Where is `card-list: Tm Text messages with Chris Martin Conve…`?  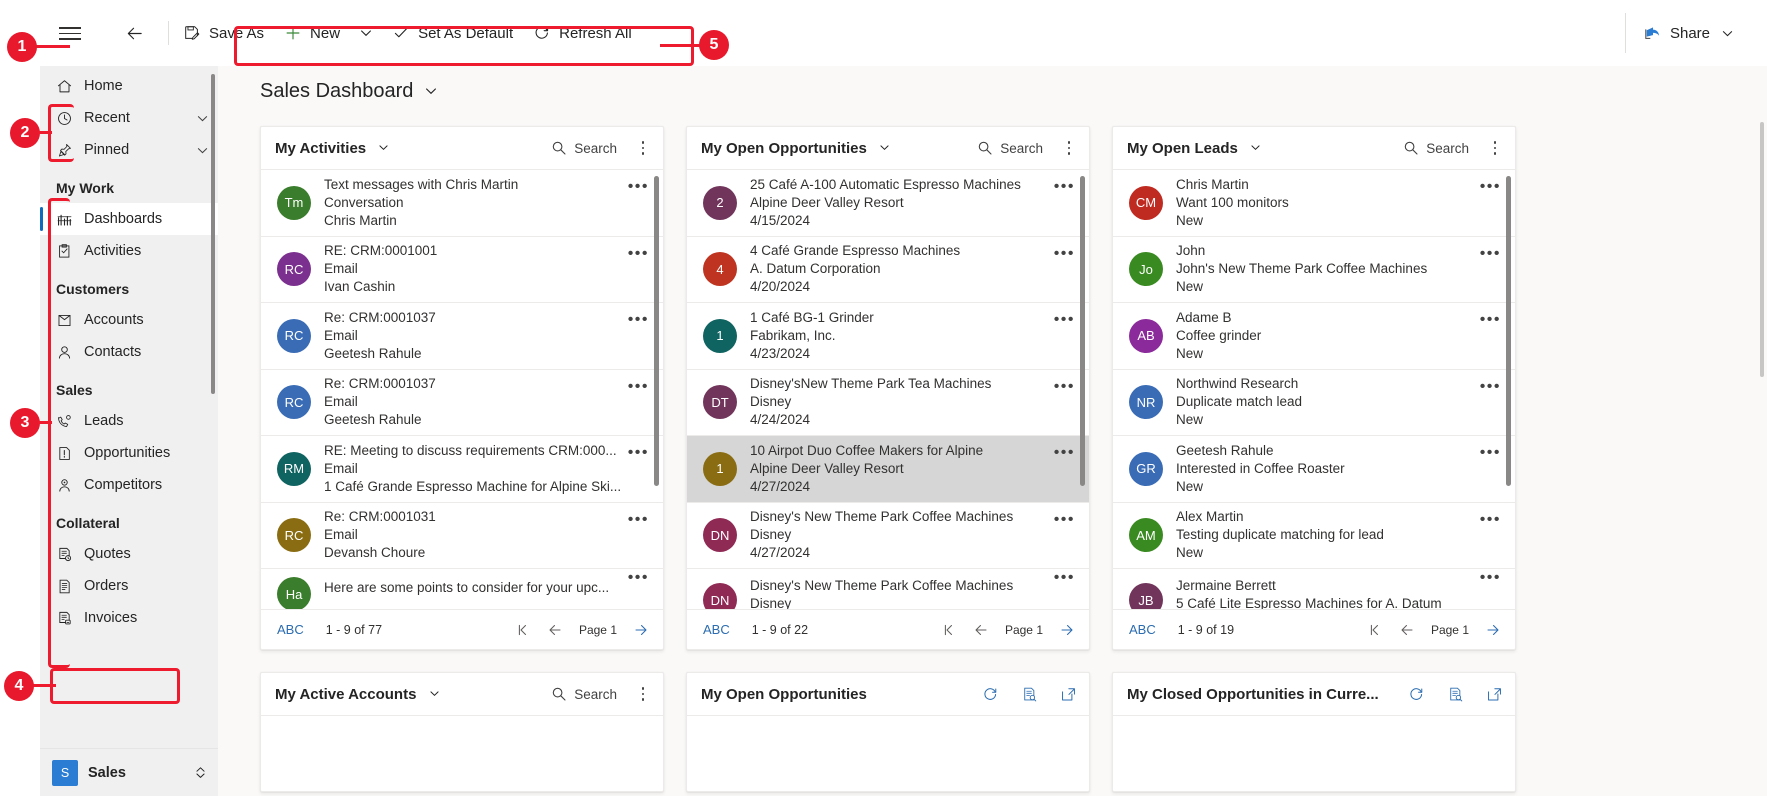
card-list: Tm Text messages with Chris Martin Conve… is located at coordinates (462, 389).